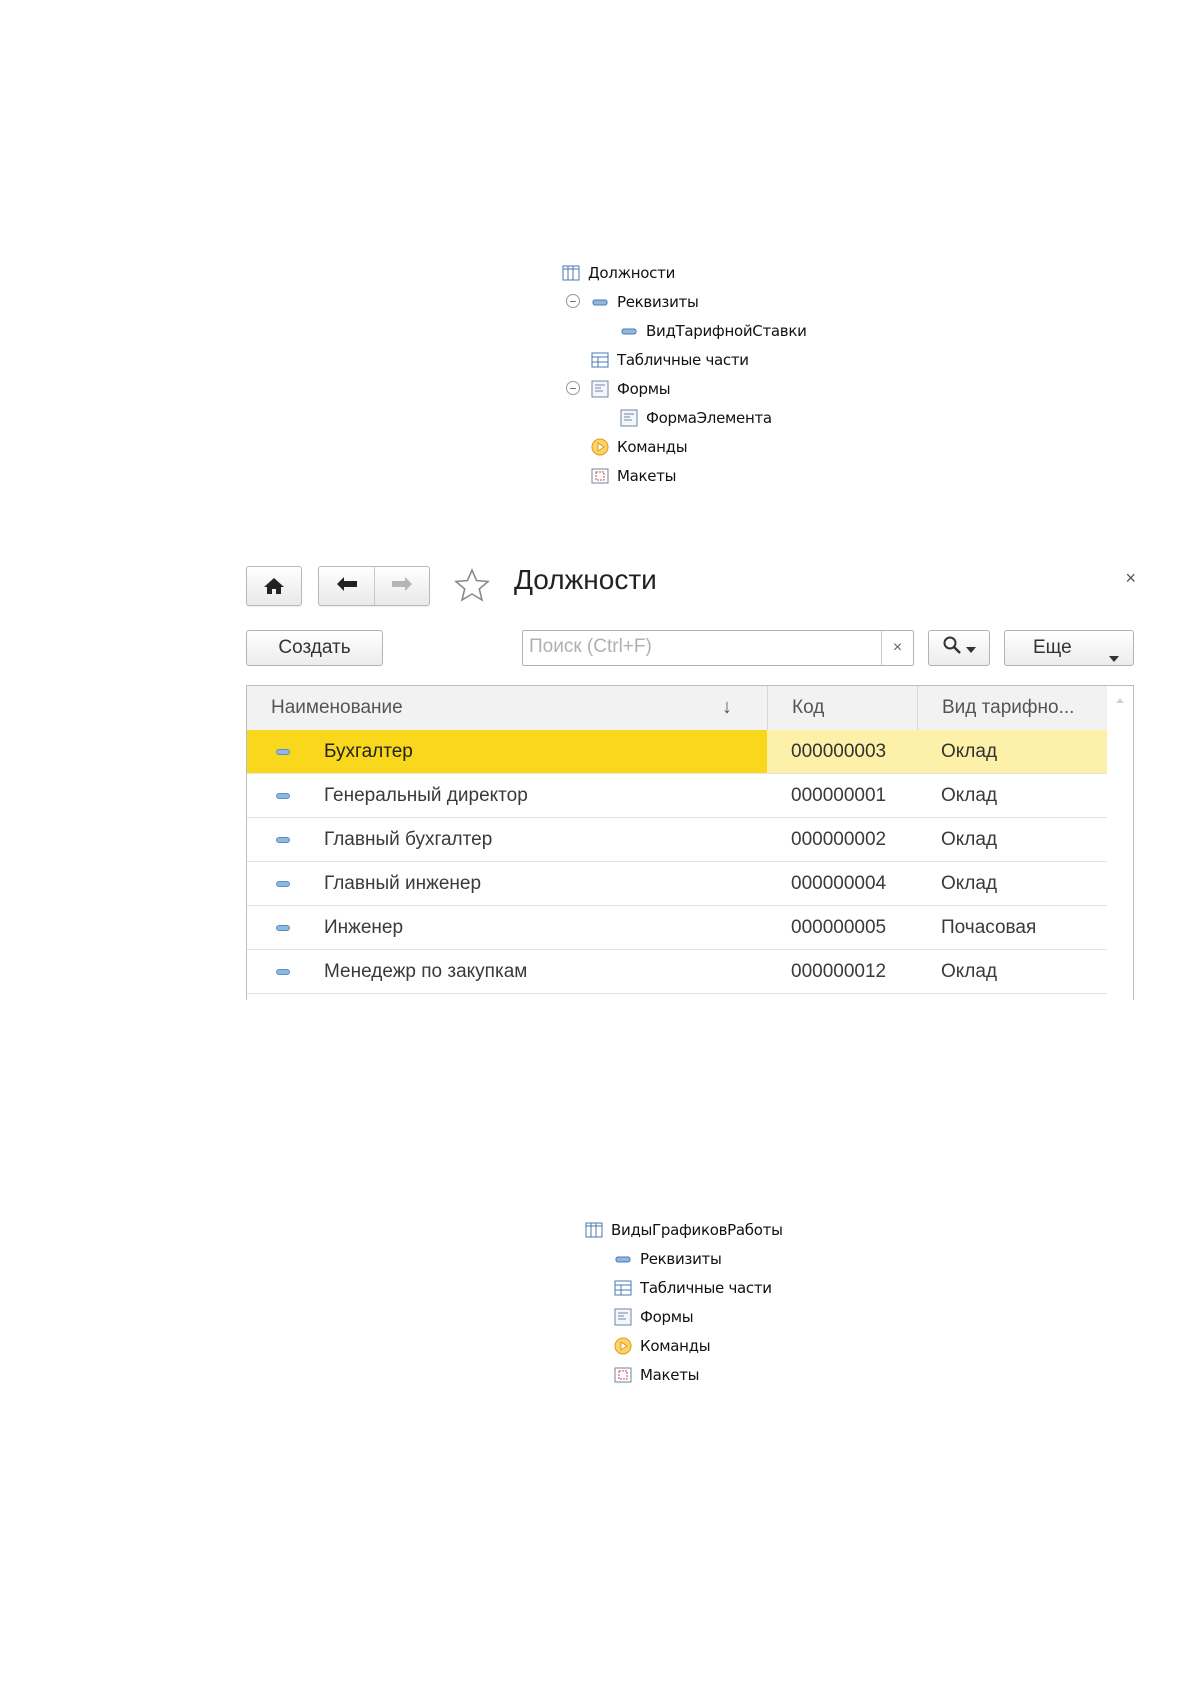 The width and height of the screenshot is (1190, 1684). Describe the element at coordinates (842, 751) in the screenshot. I see `cell-code: 000000003` at that location.